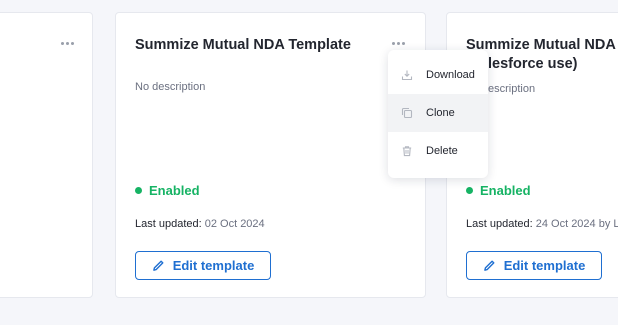 The height and width of the screenshot is (325, 618). I want to click on last-updated-value: 24 Oct 2024 by L, so click(576, 224).